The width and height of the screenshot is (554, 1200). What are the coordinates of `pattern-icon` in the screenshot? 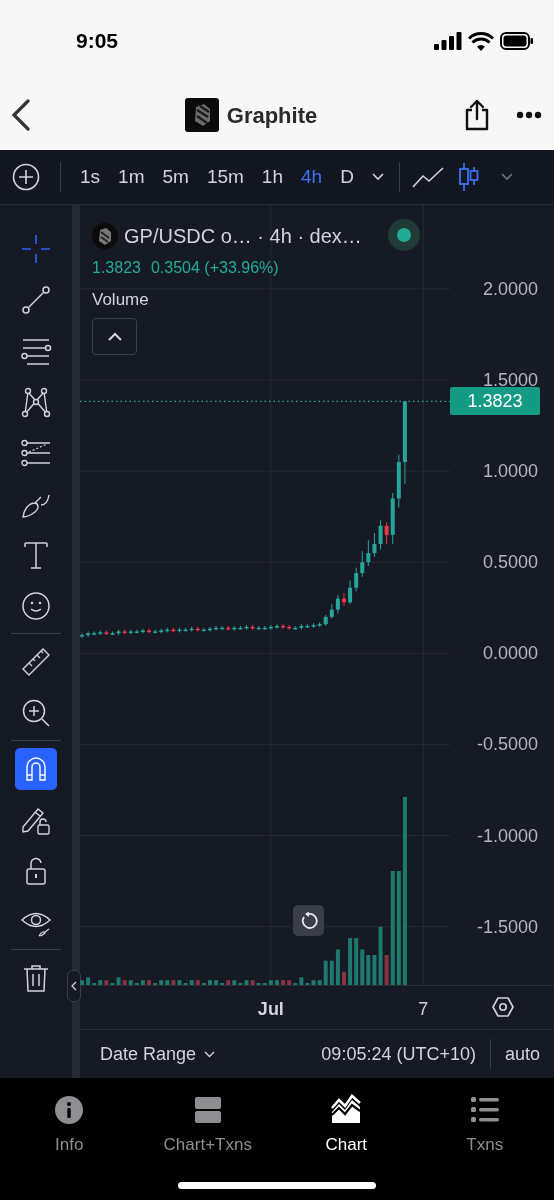 It's located at (36, 401).